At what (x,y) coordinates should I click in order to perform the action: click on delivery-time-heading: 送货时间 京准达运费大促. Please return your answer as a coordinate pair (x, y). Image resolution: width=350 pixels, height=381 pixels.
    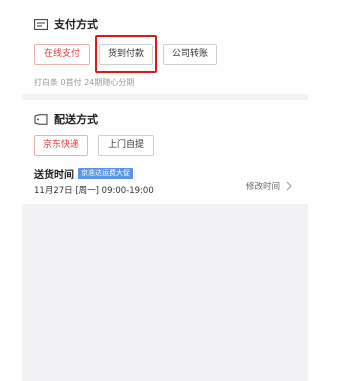
    Looking at the image, I should click on (83, 173).